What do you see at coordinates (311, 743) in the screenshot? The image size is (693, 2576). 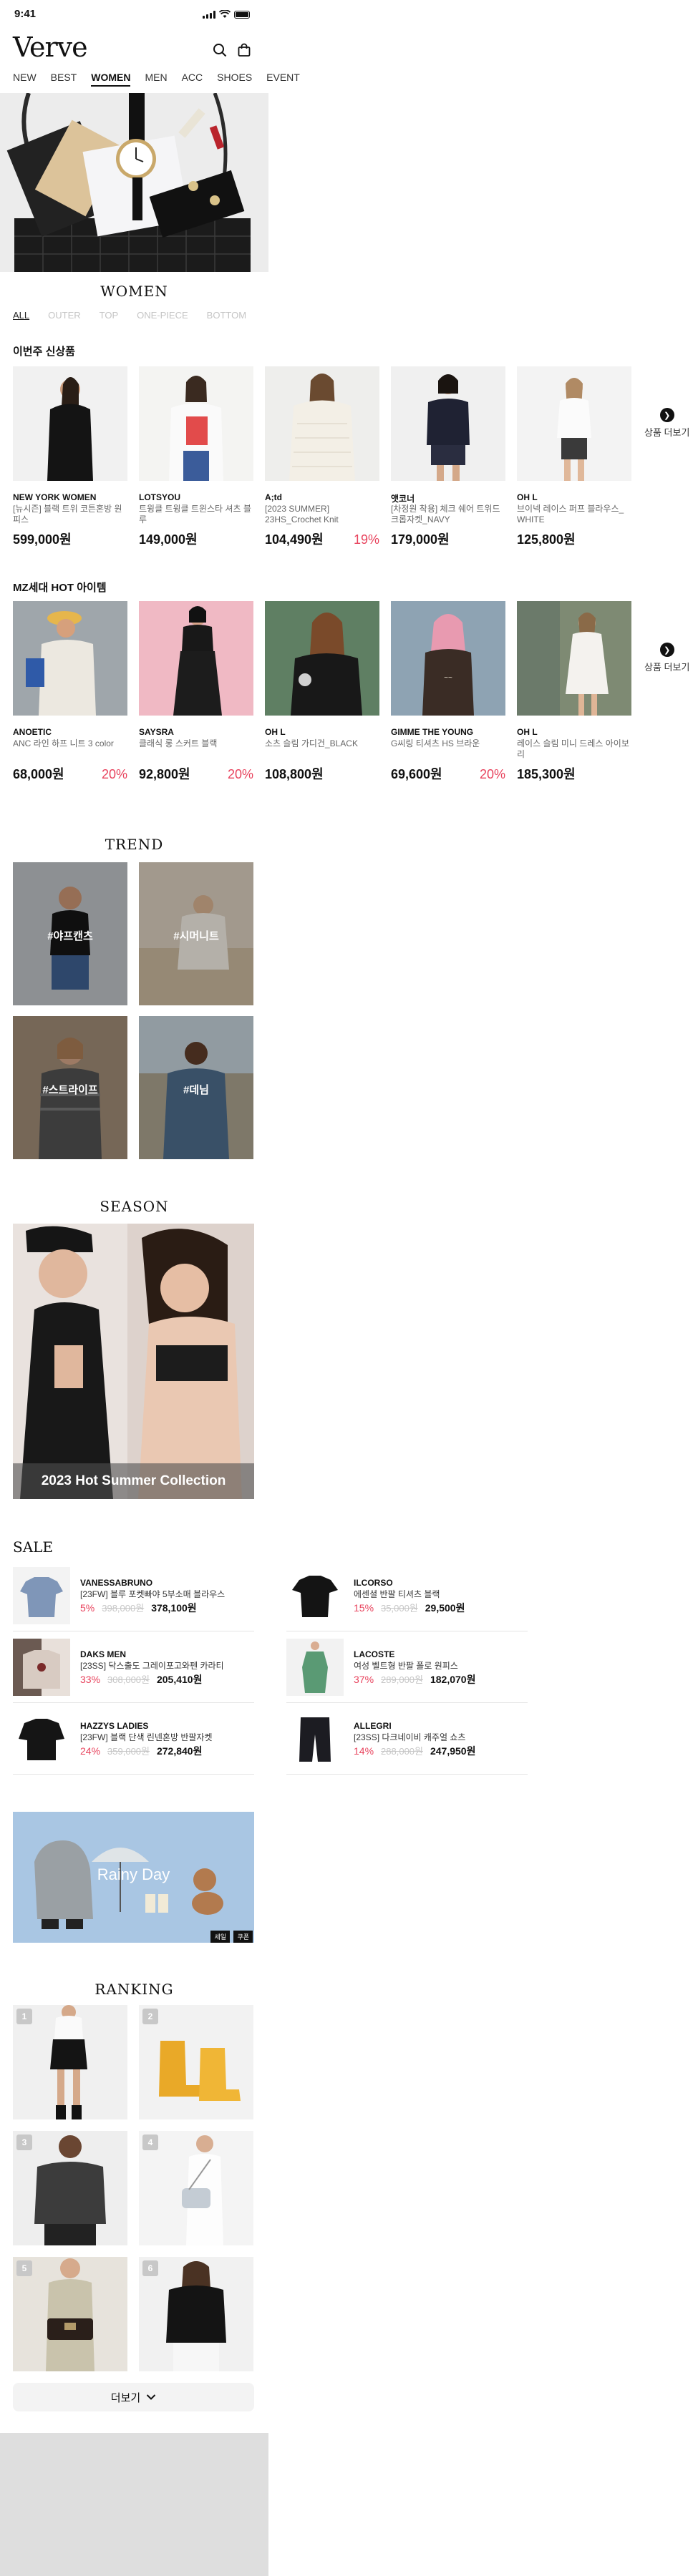 I see `product-name: 소츠 슬림 가디건_BLACK` at bounding box center [311, 743].